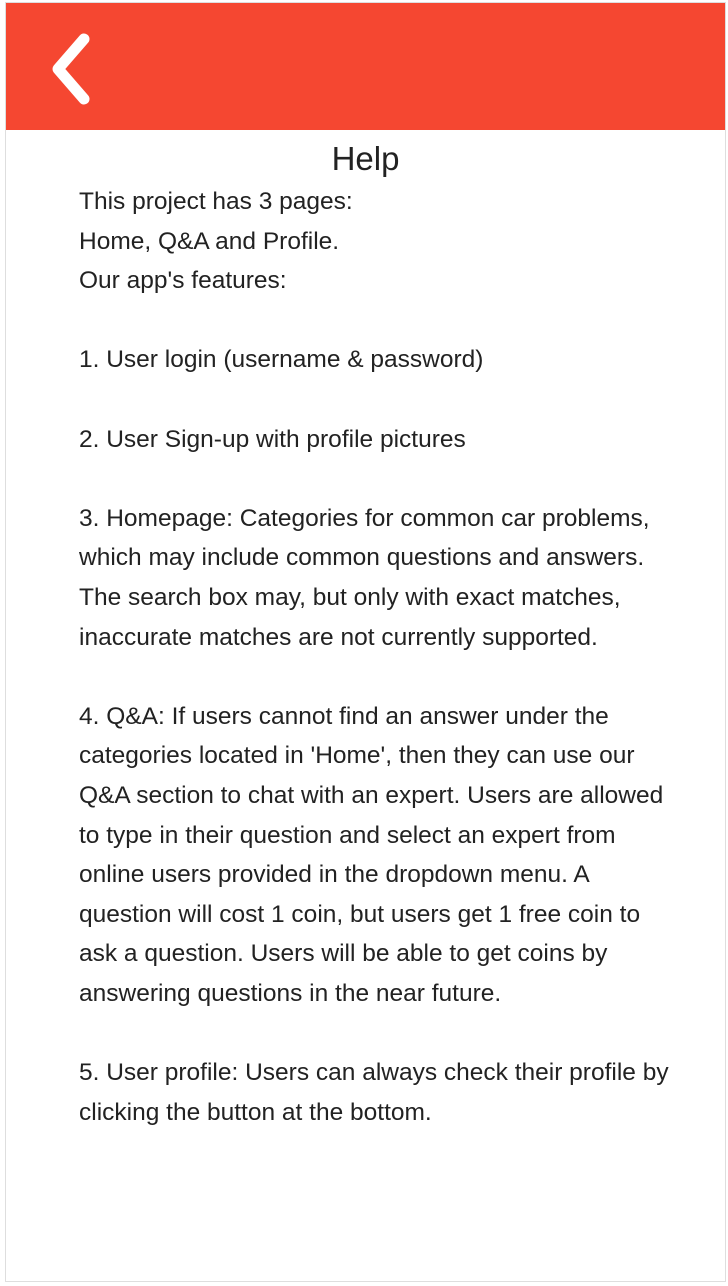  I want to click on chevron-left-icon, so click(71, 69).